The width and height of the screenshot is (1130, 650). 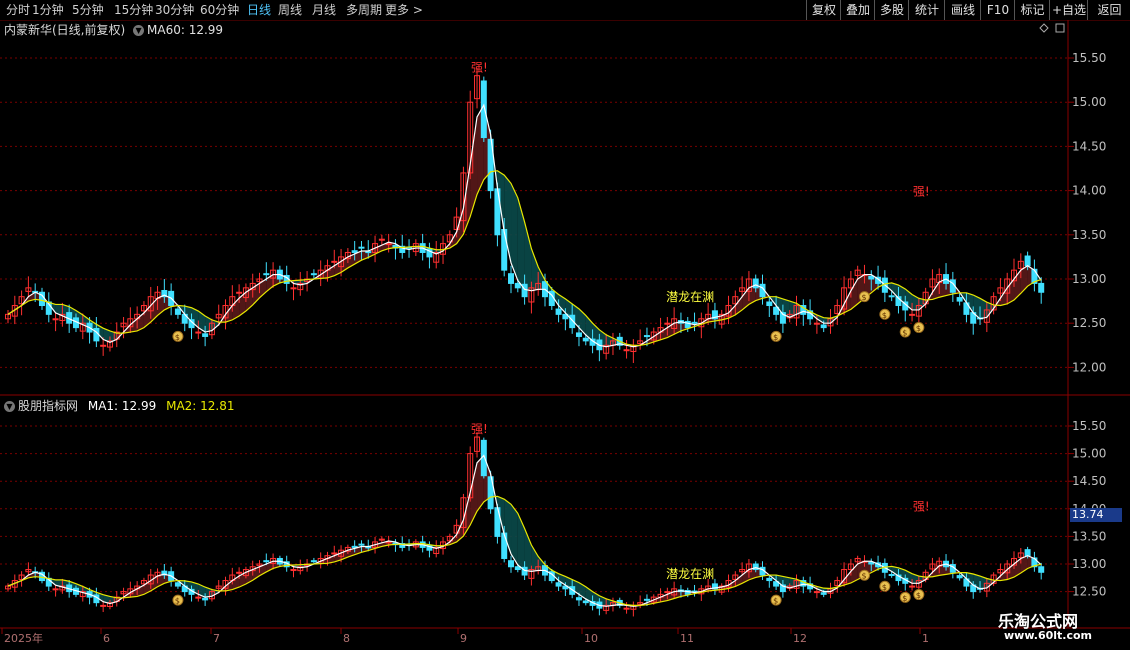 I want to click on date-label: 8, so click(x=346, y=638).